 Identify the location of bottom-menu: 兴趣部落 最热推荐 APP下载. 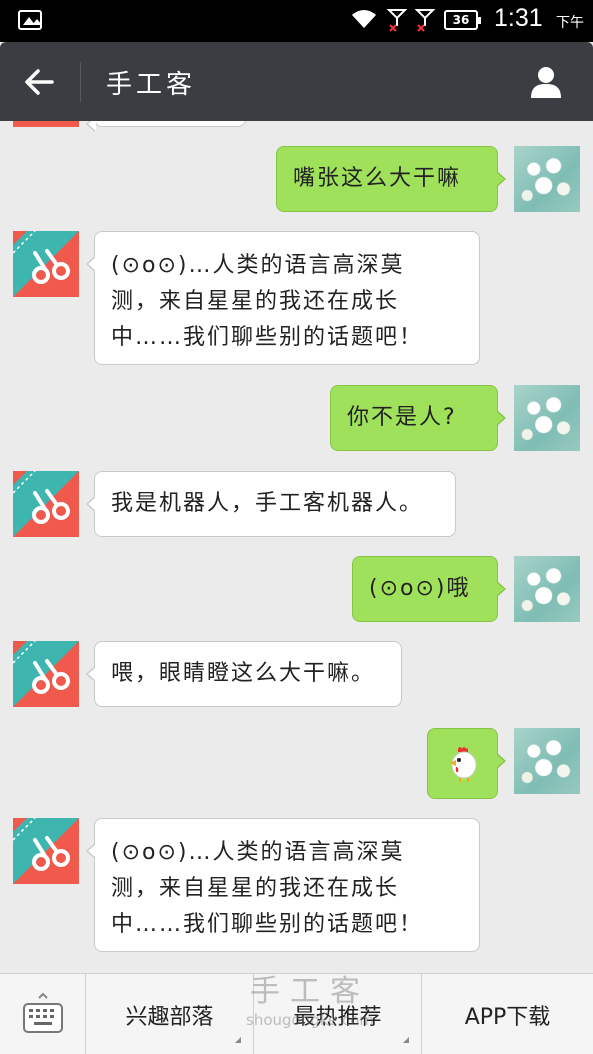
(296, 1013).